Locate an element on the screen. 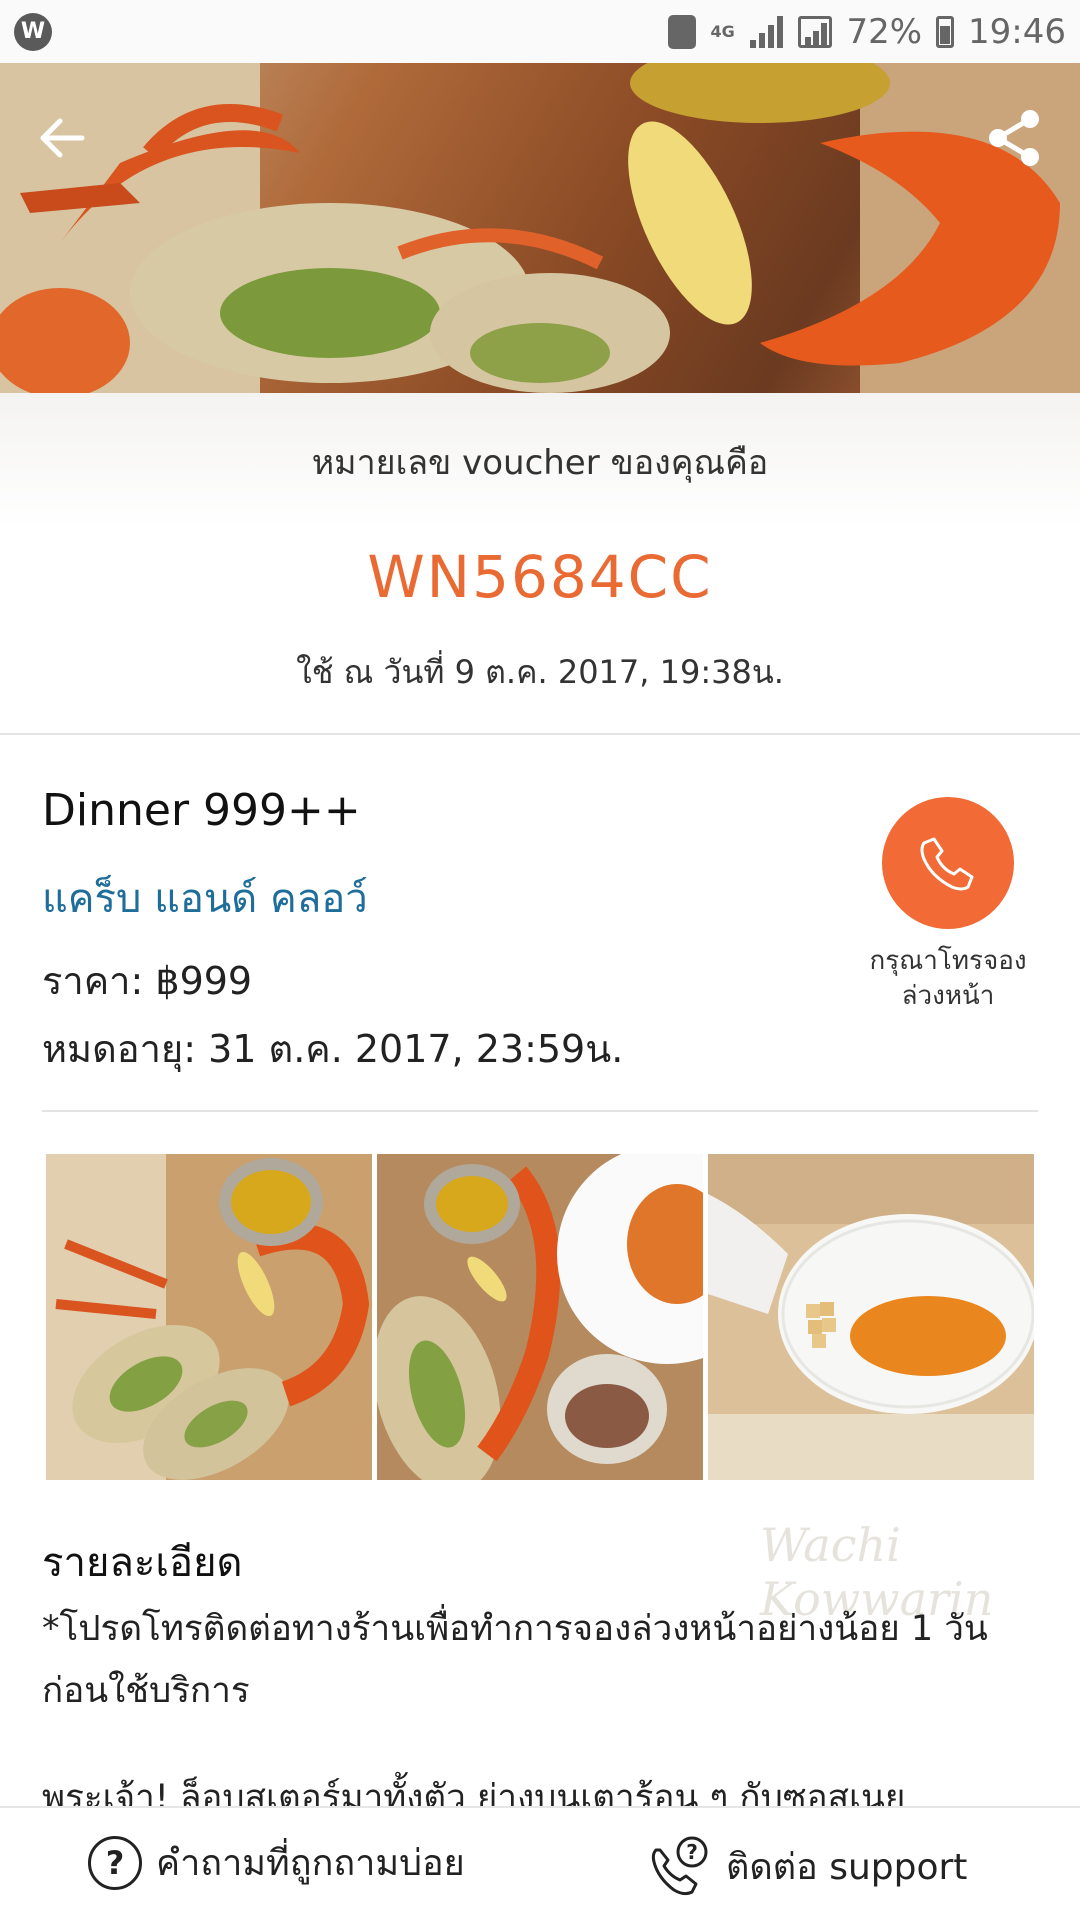  faq-label: คำถามที่ถูกถามบ่อย is located at coordinates (310, 1863).